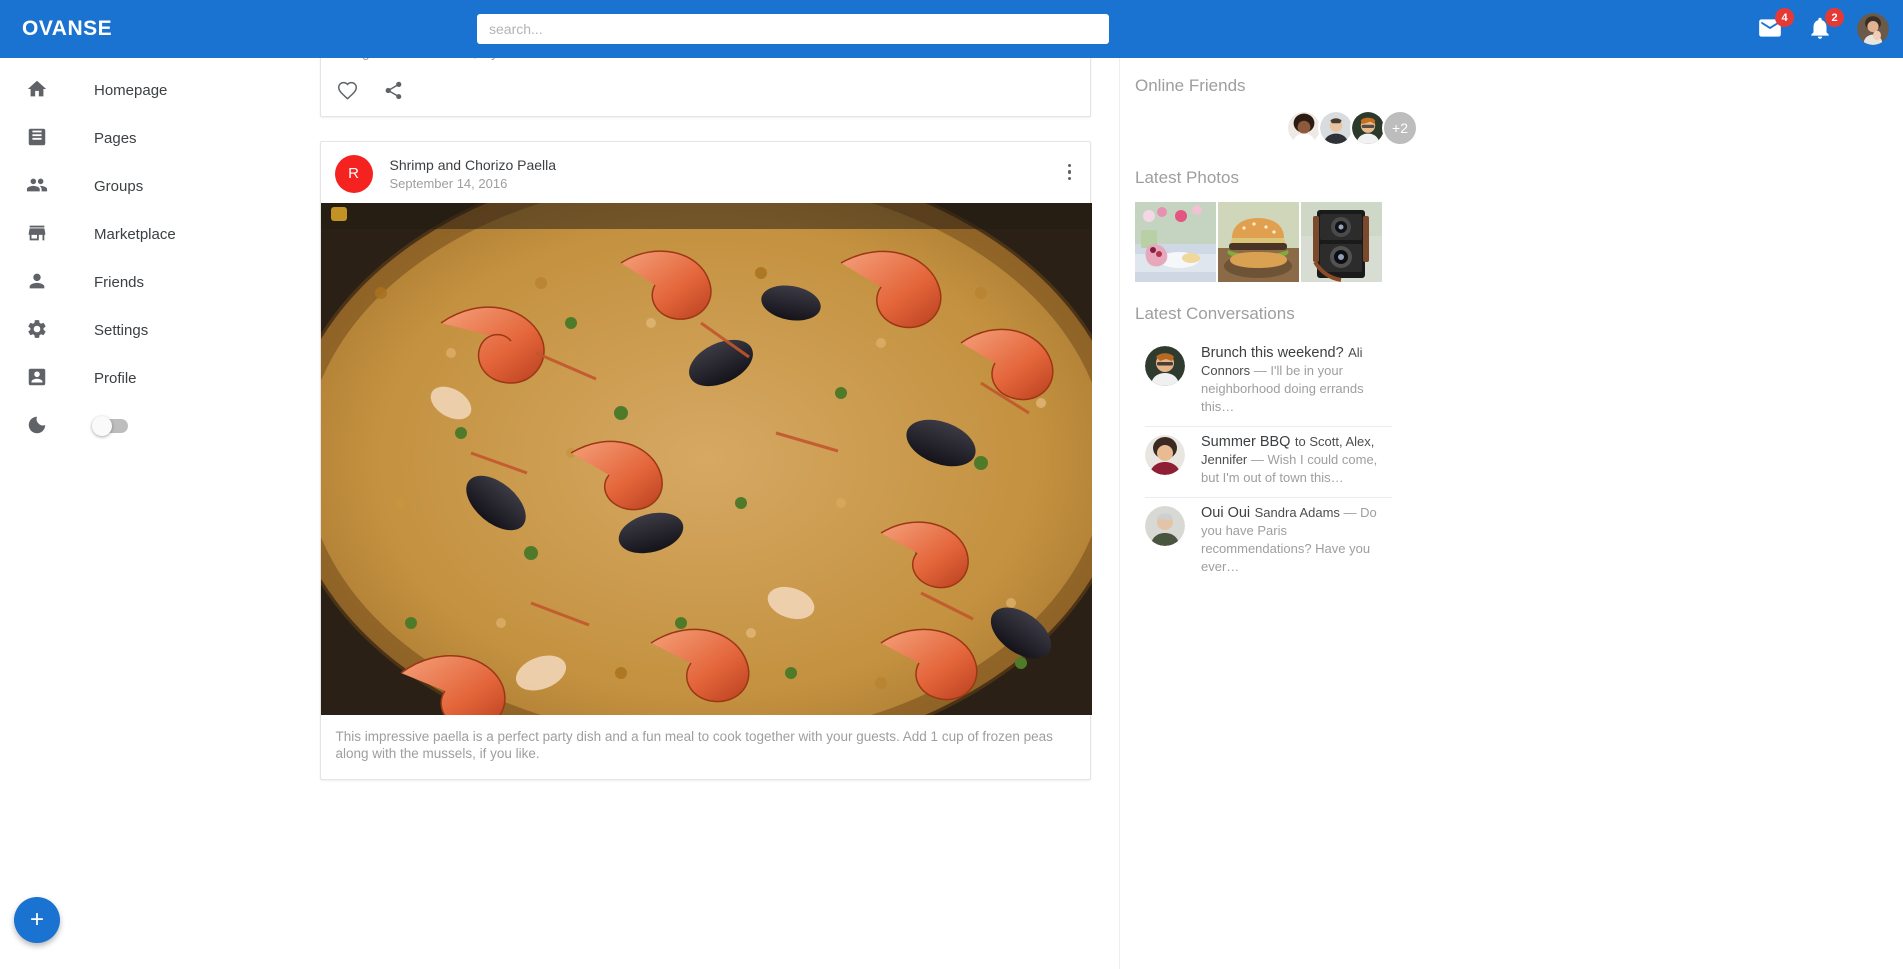 Image resolution: width=1903 pixels, height=969 pixels. I want to click on friend-avatar-2-image, so click(1336, 128).